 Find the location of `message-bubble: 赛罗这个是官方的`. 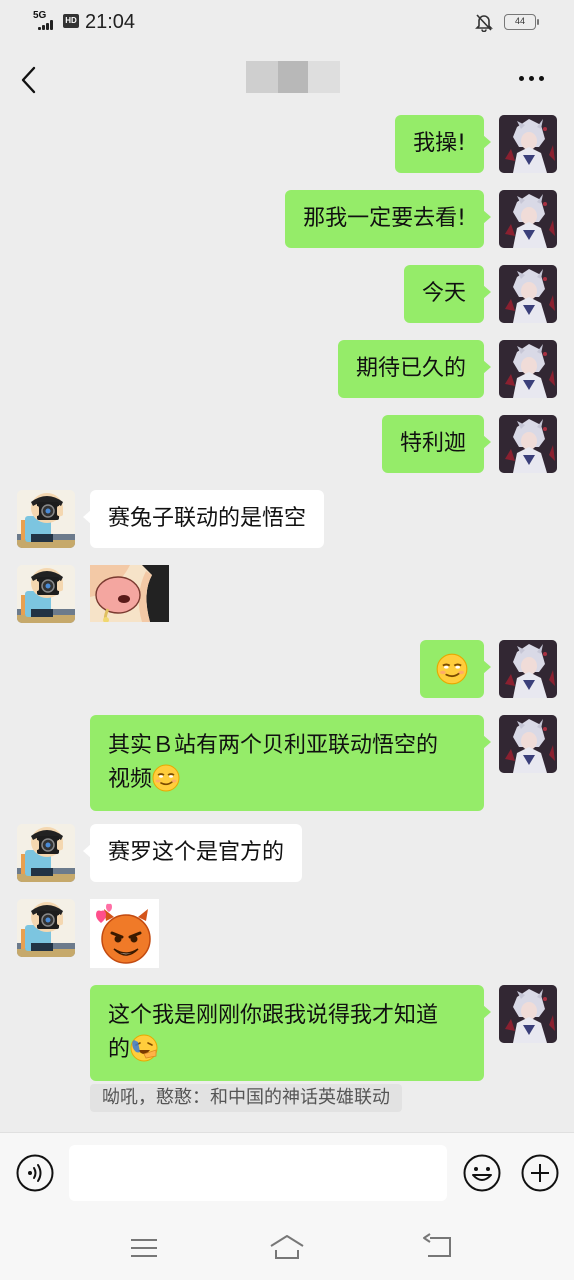

message-bubble: 赛罗这个是官方的 is located at coordinates (192, 853).